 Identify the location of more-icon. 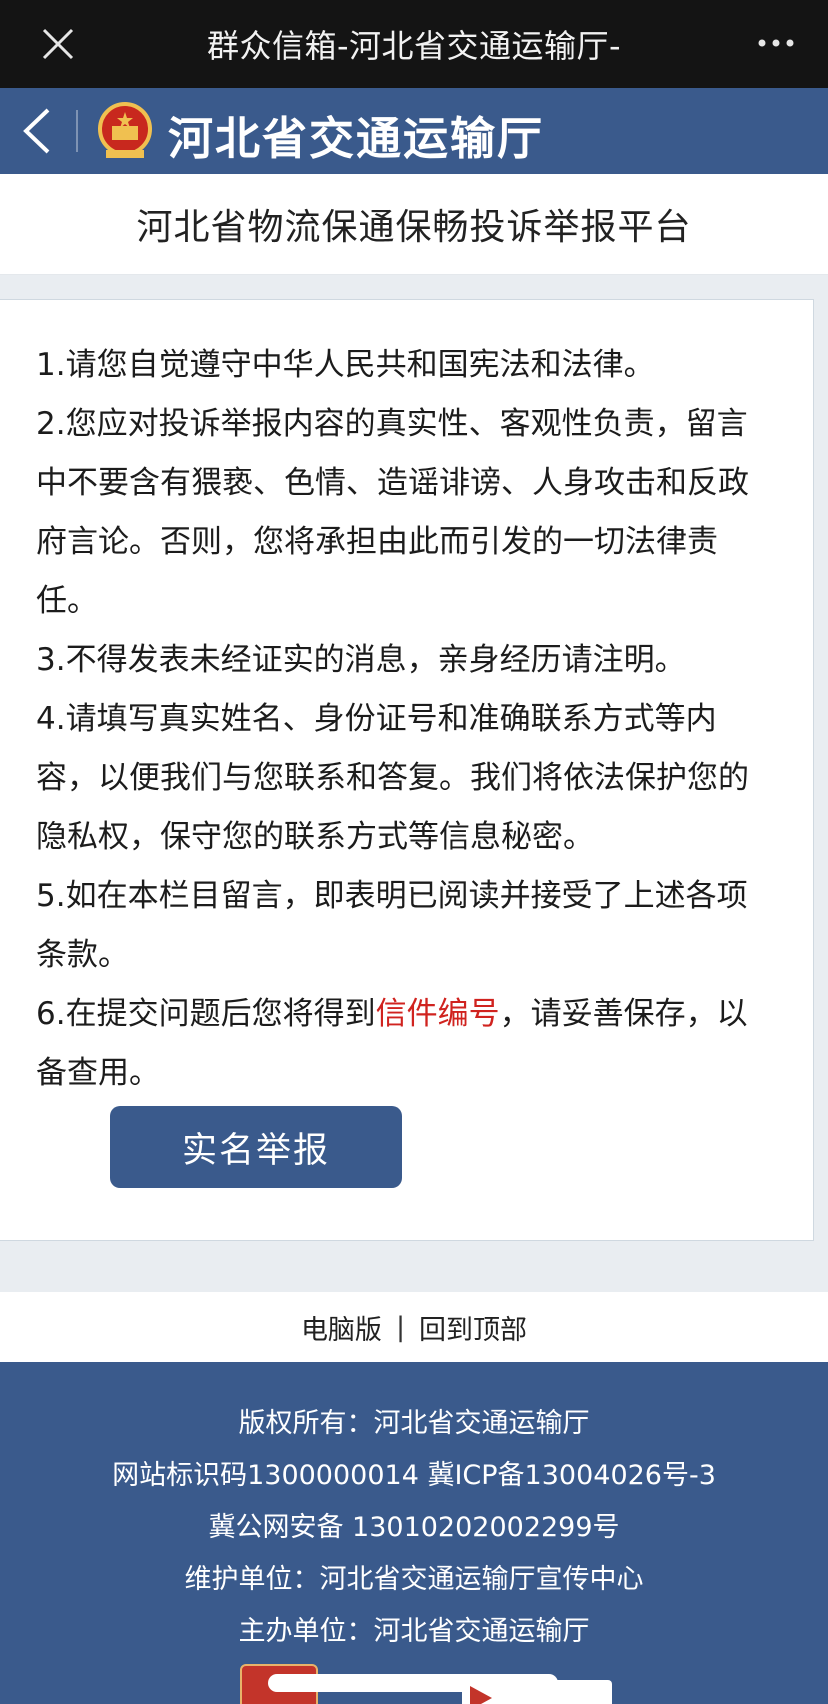
(776, 43).